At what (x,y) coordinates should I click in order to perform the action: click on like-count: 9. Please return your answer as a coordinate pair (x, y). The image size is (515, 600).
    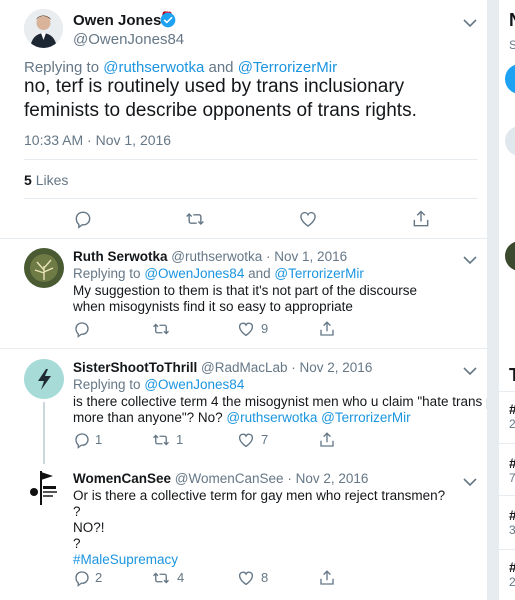
    Looking at the image, I should click on (265, 328).